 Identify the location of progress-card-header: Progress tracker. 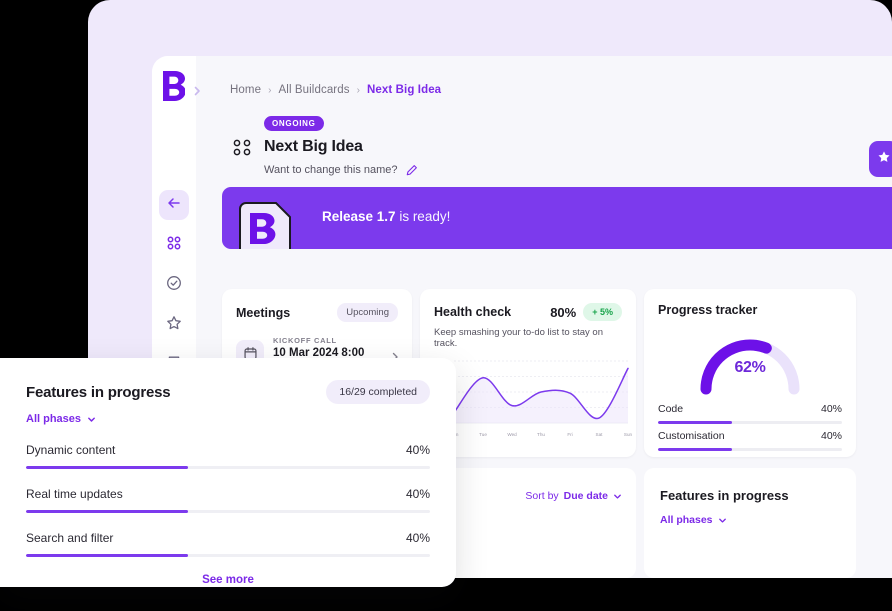
(750, 303).